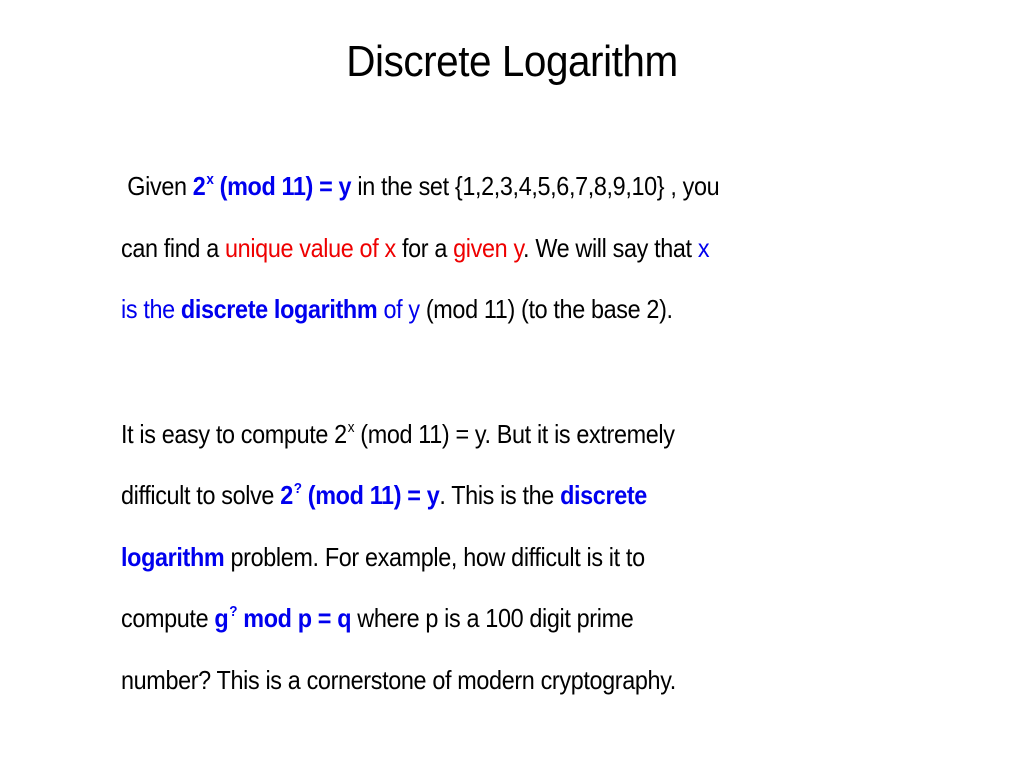  I want to click on term-discrete-logarithm: discrete logarithm, so click(279, 309).